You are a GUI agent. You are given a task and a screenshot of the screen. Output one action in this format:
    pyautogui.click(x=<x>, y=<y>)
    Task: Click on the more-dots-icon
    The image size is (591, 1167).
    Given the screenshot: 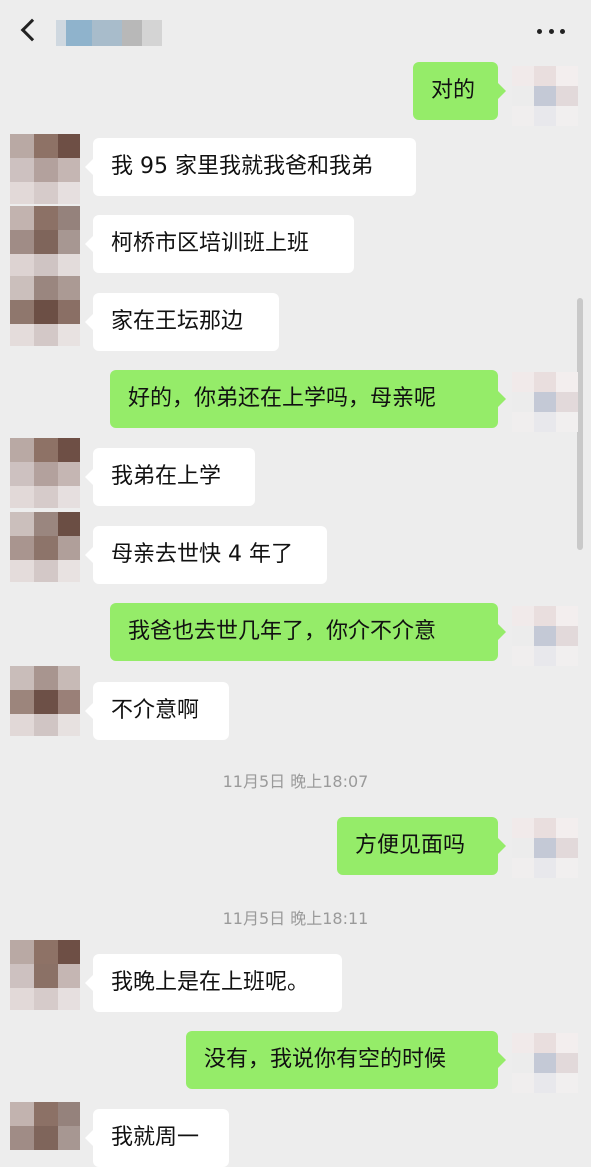 What is the action you would take?
    pyautogui.click(x=551, y=32)
    